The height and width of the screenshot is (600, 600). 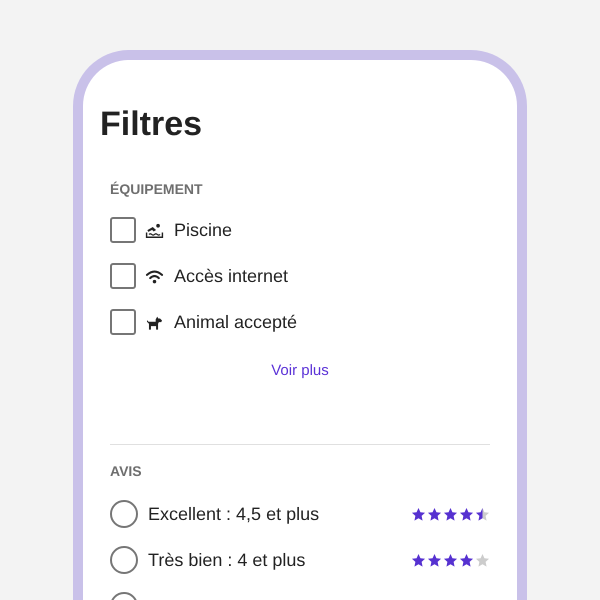 What do you see at coordinates (156, 189) in the screenshot?
I see `section-heading: ÉQUIPEMENT` at bounding box center [156, 189].